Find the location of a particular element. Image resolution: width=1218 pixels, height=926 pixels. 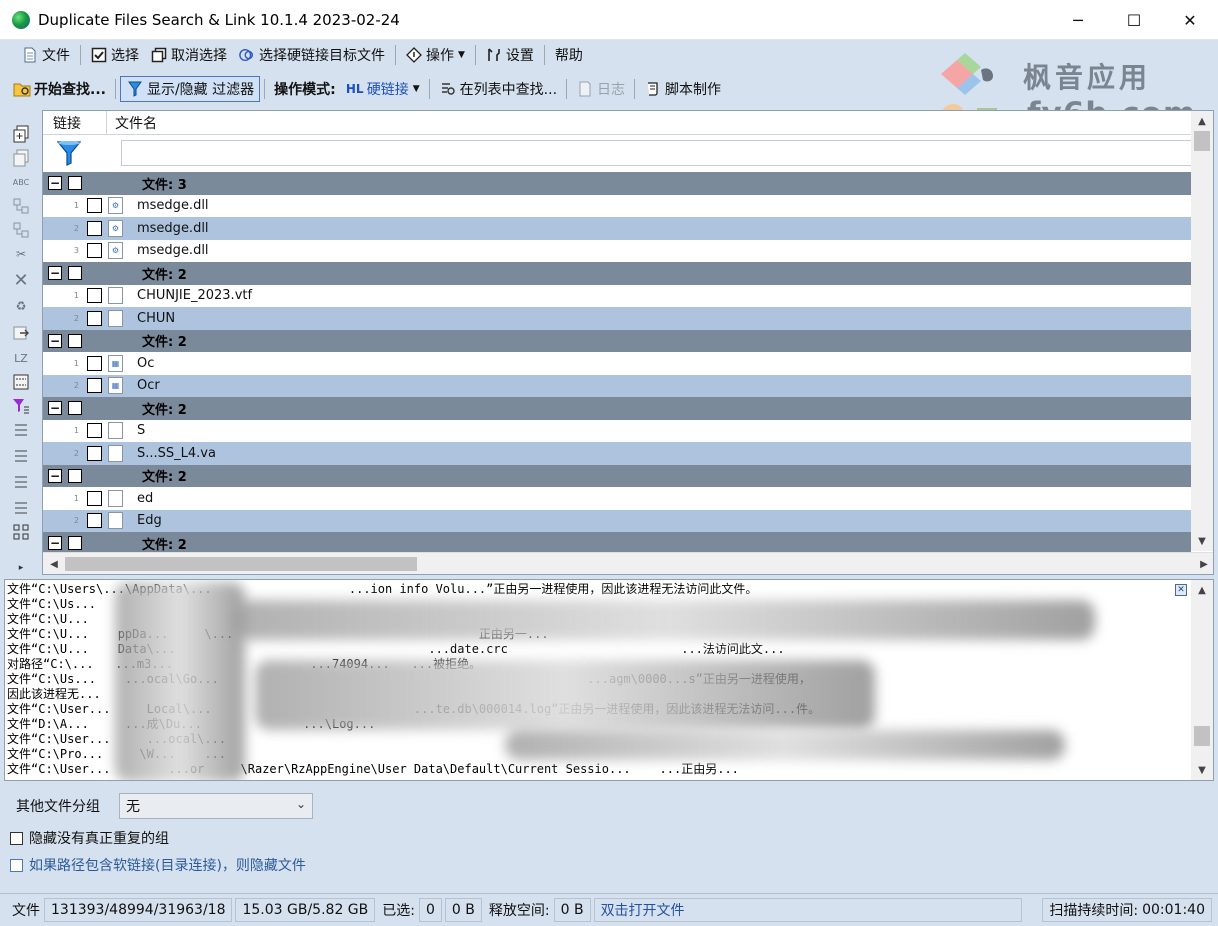

cut-icon: ✂ is located at coordinates (21, 254).